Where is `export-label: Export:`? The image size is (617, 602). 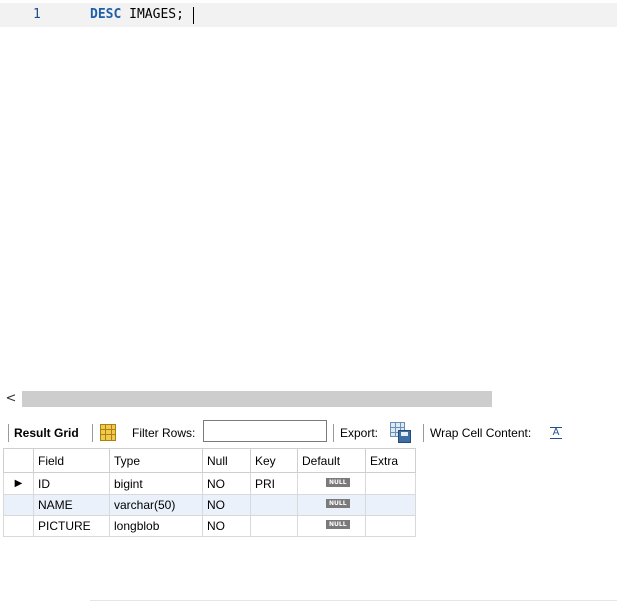
export-label: Export: is located at coordinates (359, 433).